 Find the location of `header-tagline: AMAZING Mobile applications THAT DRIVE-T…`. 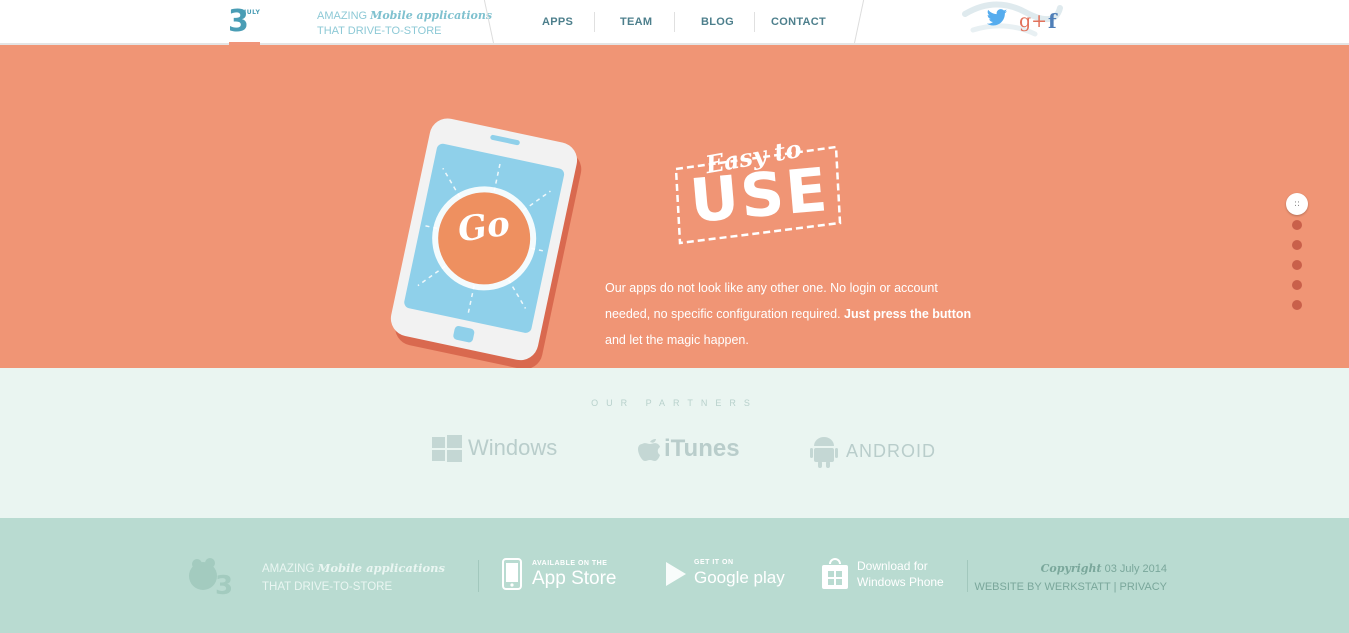

header-tagline: AMAZING Mobile applications THAT DRIVE-T… is located at coordinates (404, 23).